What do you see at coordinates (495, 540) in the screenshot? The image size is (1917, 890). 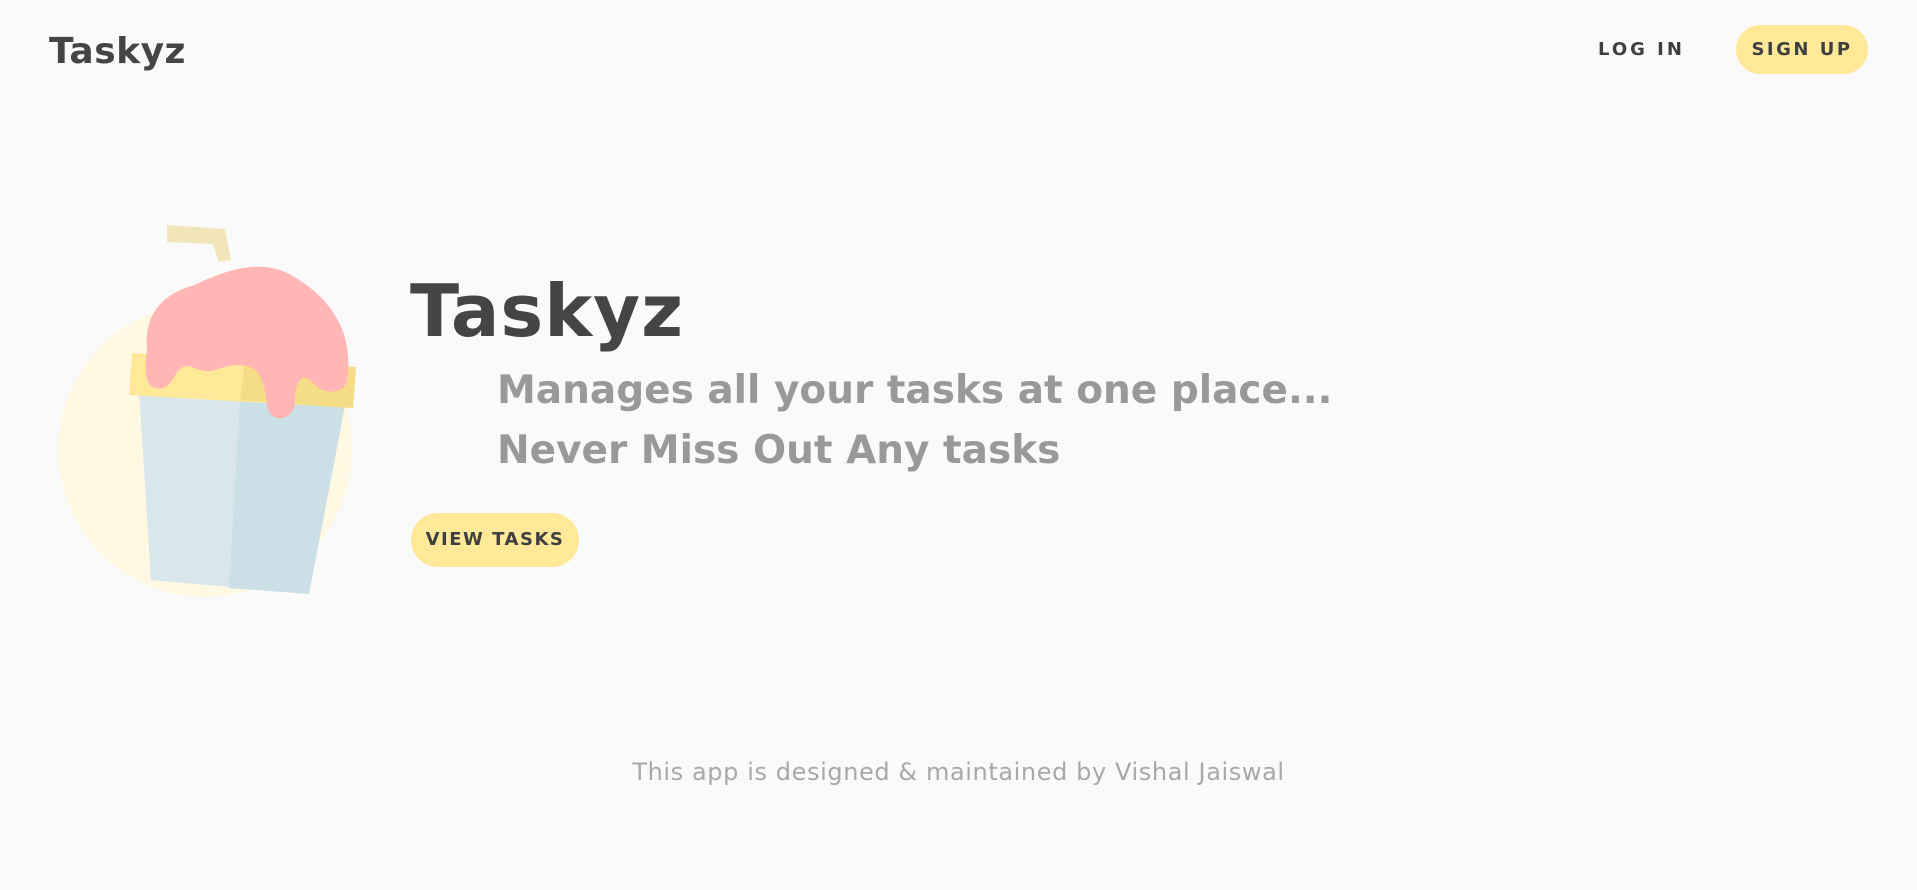 I see `view-tasks-button: VIEW TASKS` at bounding box center [495, 540].